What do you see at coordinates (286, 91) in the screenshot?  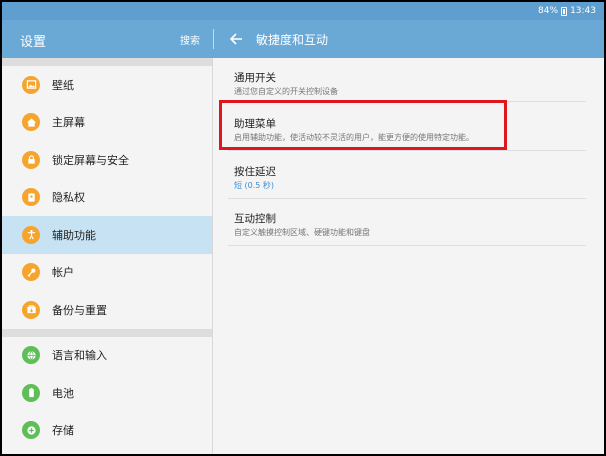 I see `setting-subtitle: 通过您自定义的开关控制设备` at bounding box center [286, 91].